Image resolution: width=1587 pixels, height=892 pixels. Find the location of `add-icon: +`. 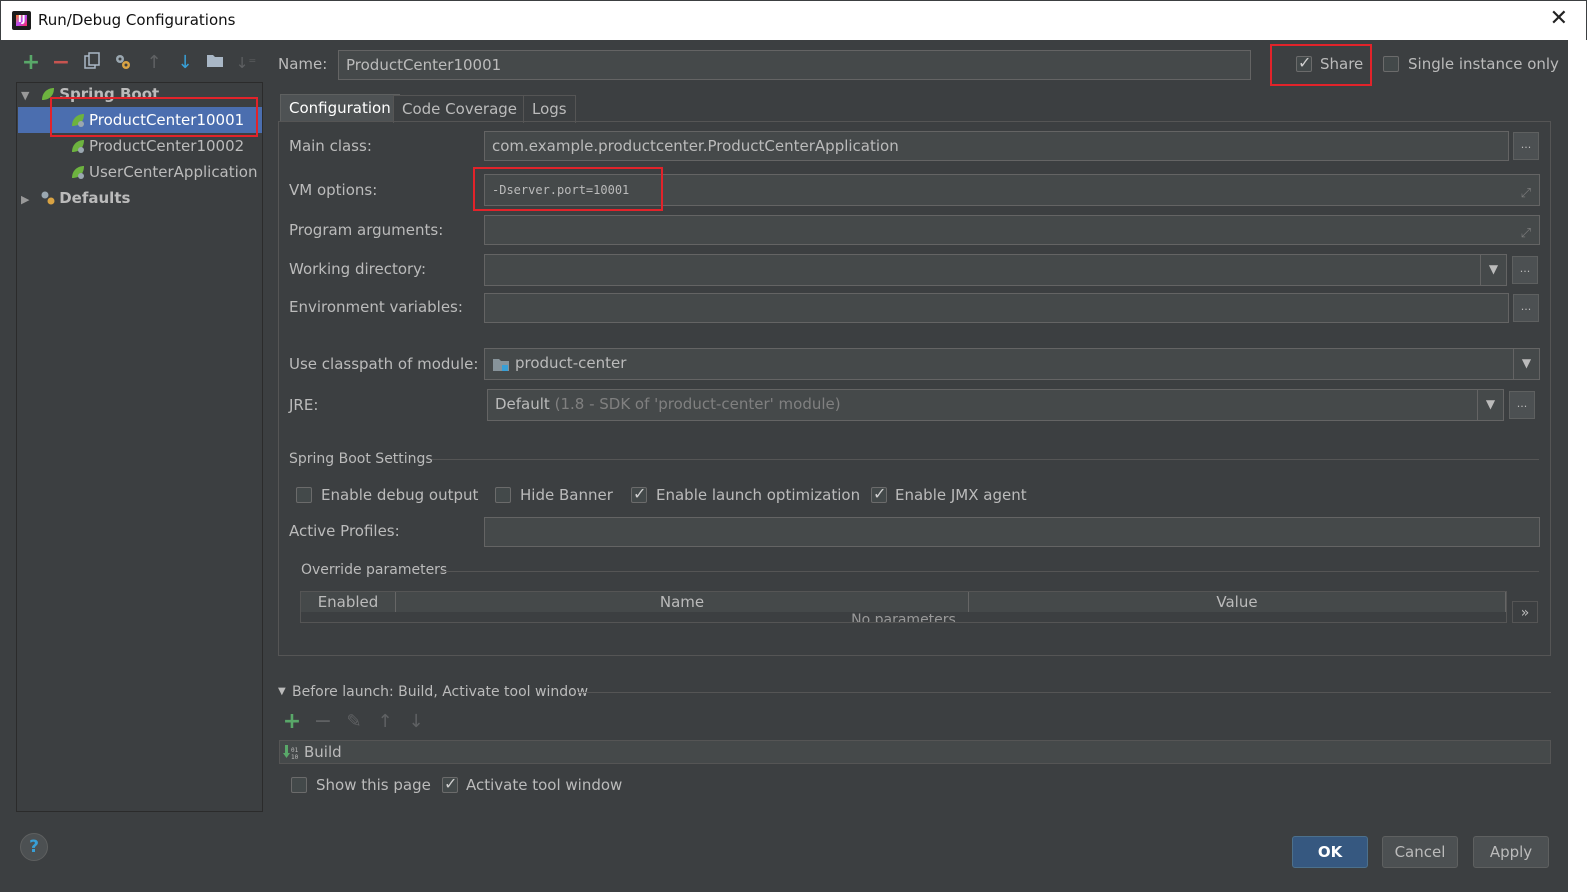

add-icon: + is located at coordinates (31, 63).